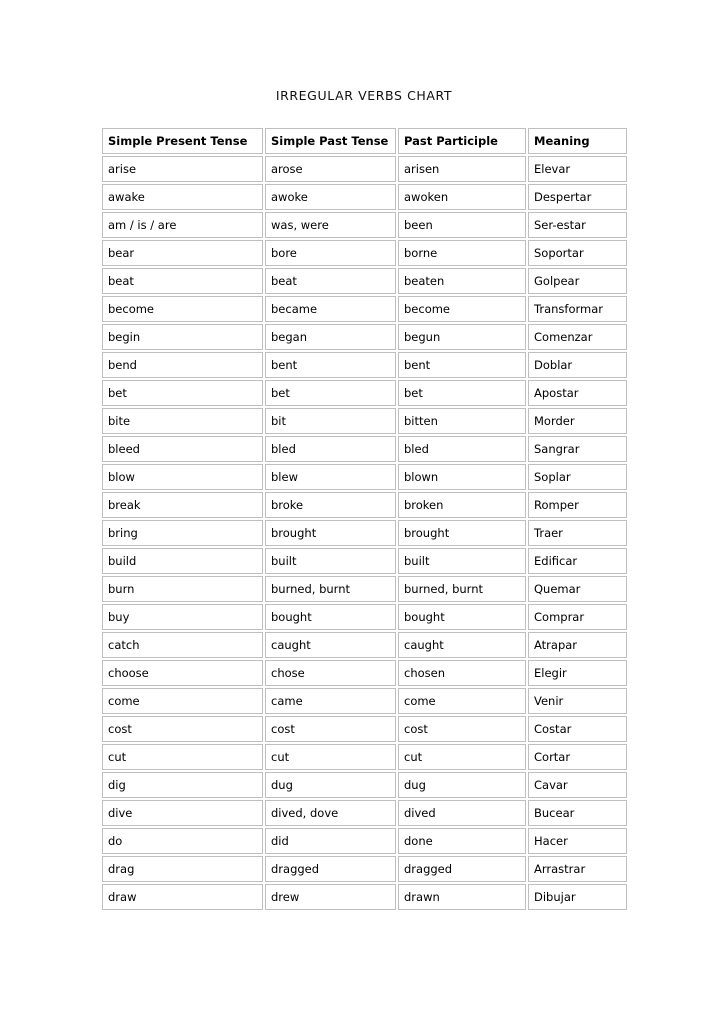 This screenshot has width=728, height=1030. I want to click on table-row: buy bought bought Comprar, so click(364, 617).